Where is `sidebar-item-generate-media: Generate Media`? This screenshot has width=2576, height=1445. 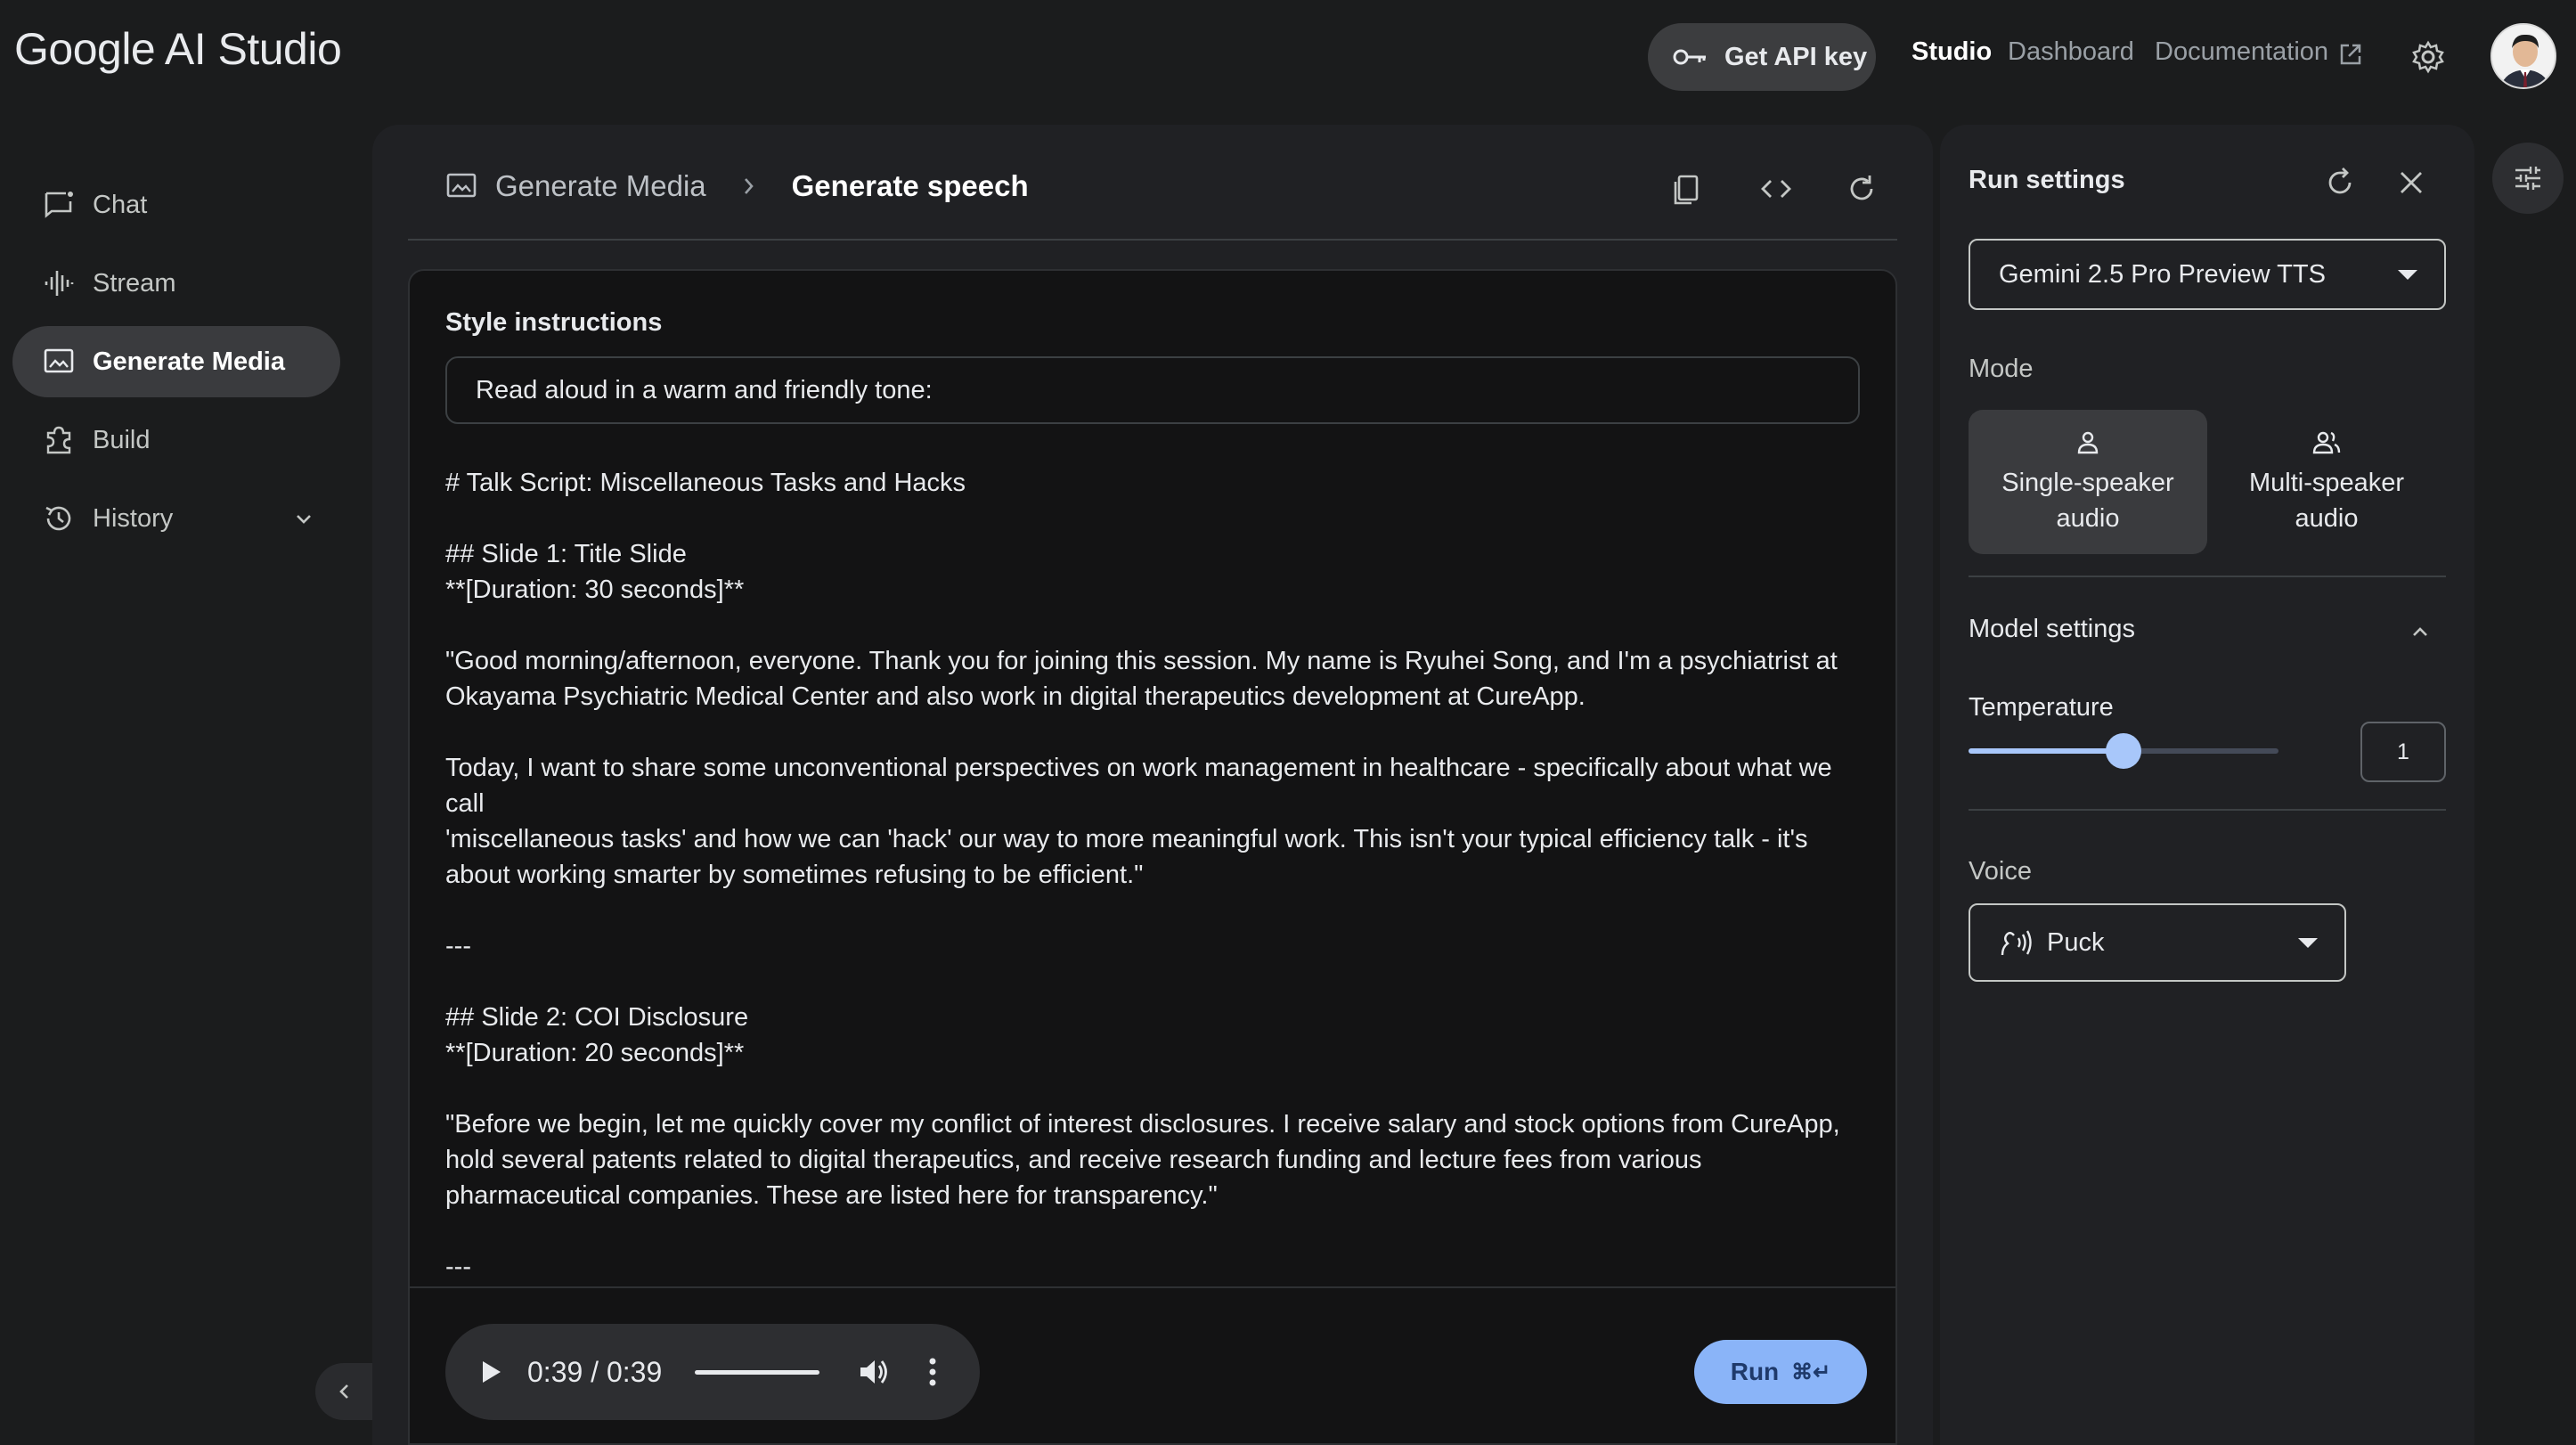
sidebar-item-generate-media: Generate Media is located at coordinates (176, 361).